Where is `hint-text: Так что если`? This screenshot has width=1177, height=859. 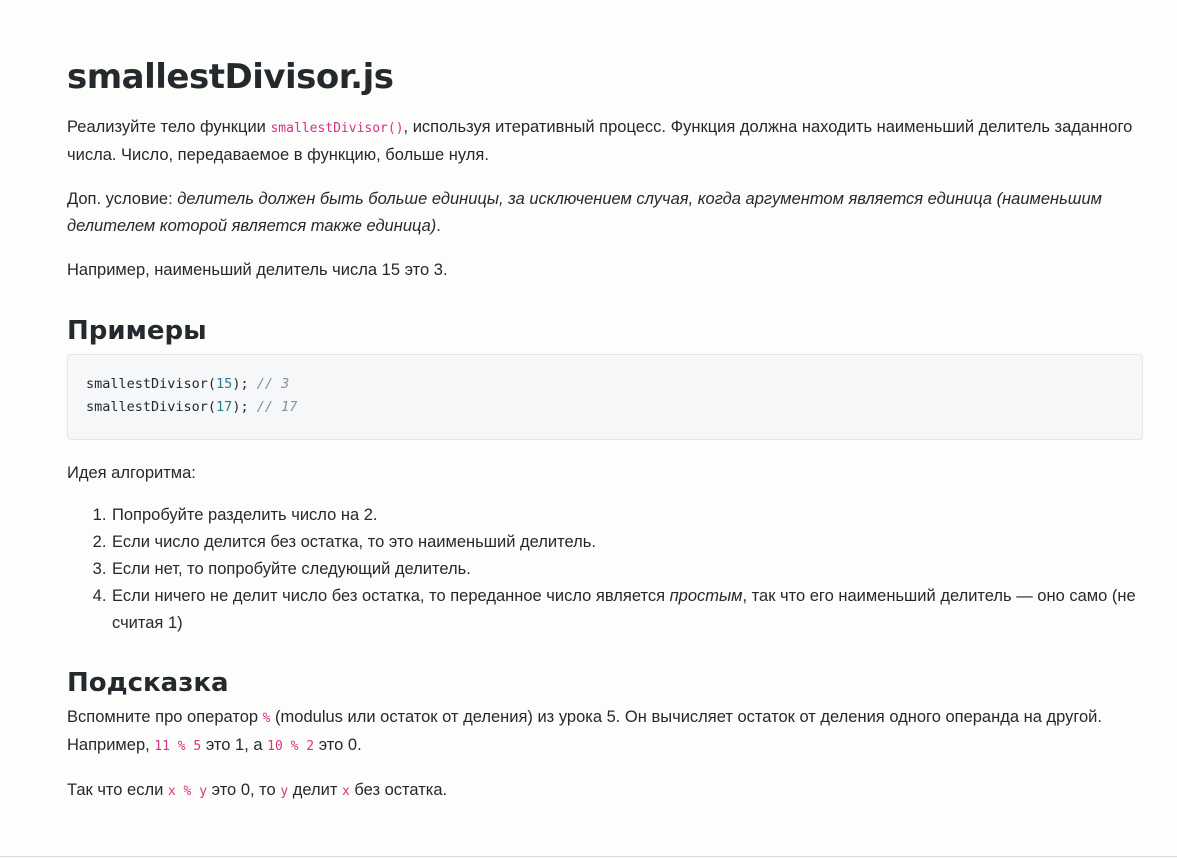 hint-text: Так что если is located at coordinates (117, 790).